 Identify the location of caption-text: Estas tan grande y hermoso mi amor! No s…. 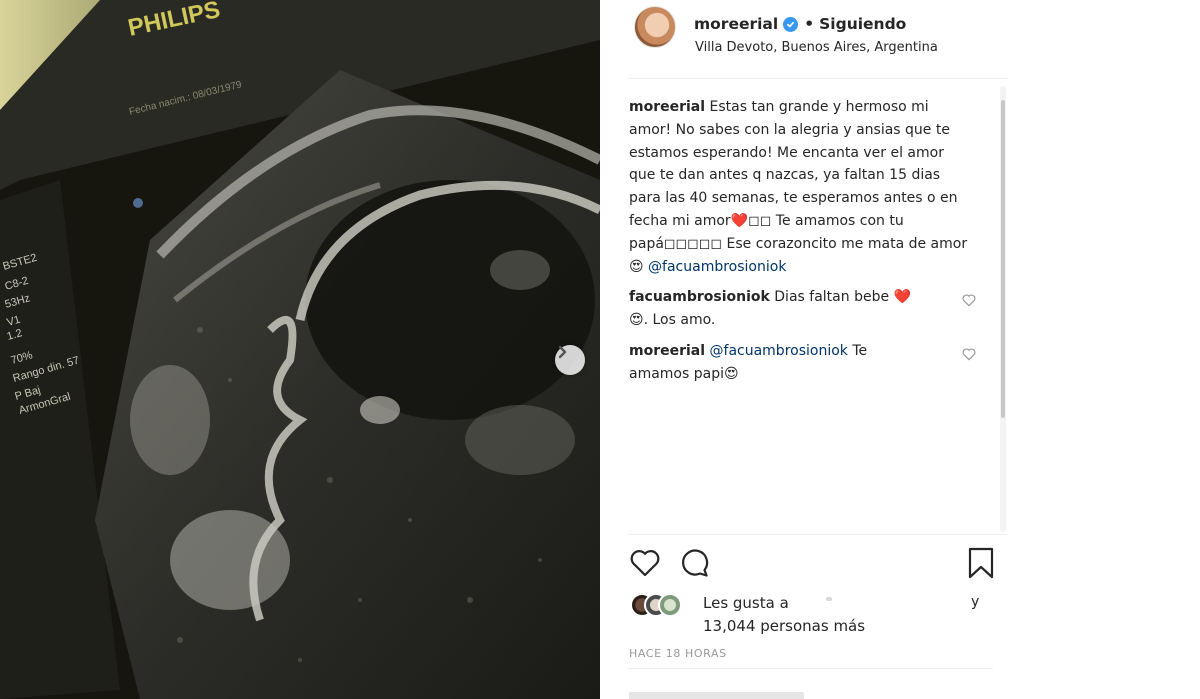
(798, 187).